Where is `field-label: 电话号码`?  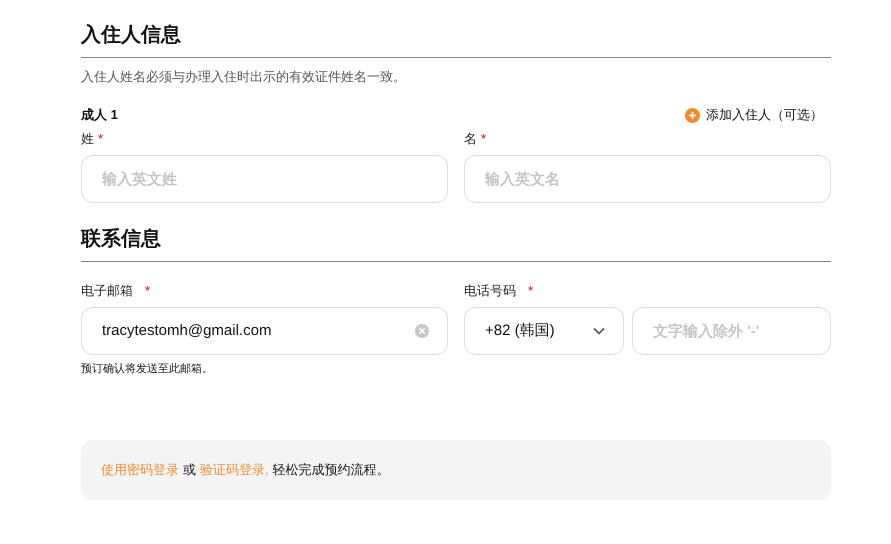
field-label: 电话号码 is located at coordinates (490, 291).